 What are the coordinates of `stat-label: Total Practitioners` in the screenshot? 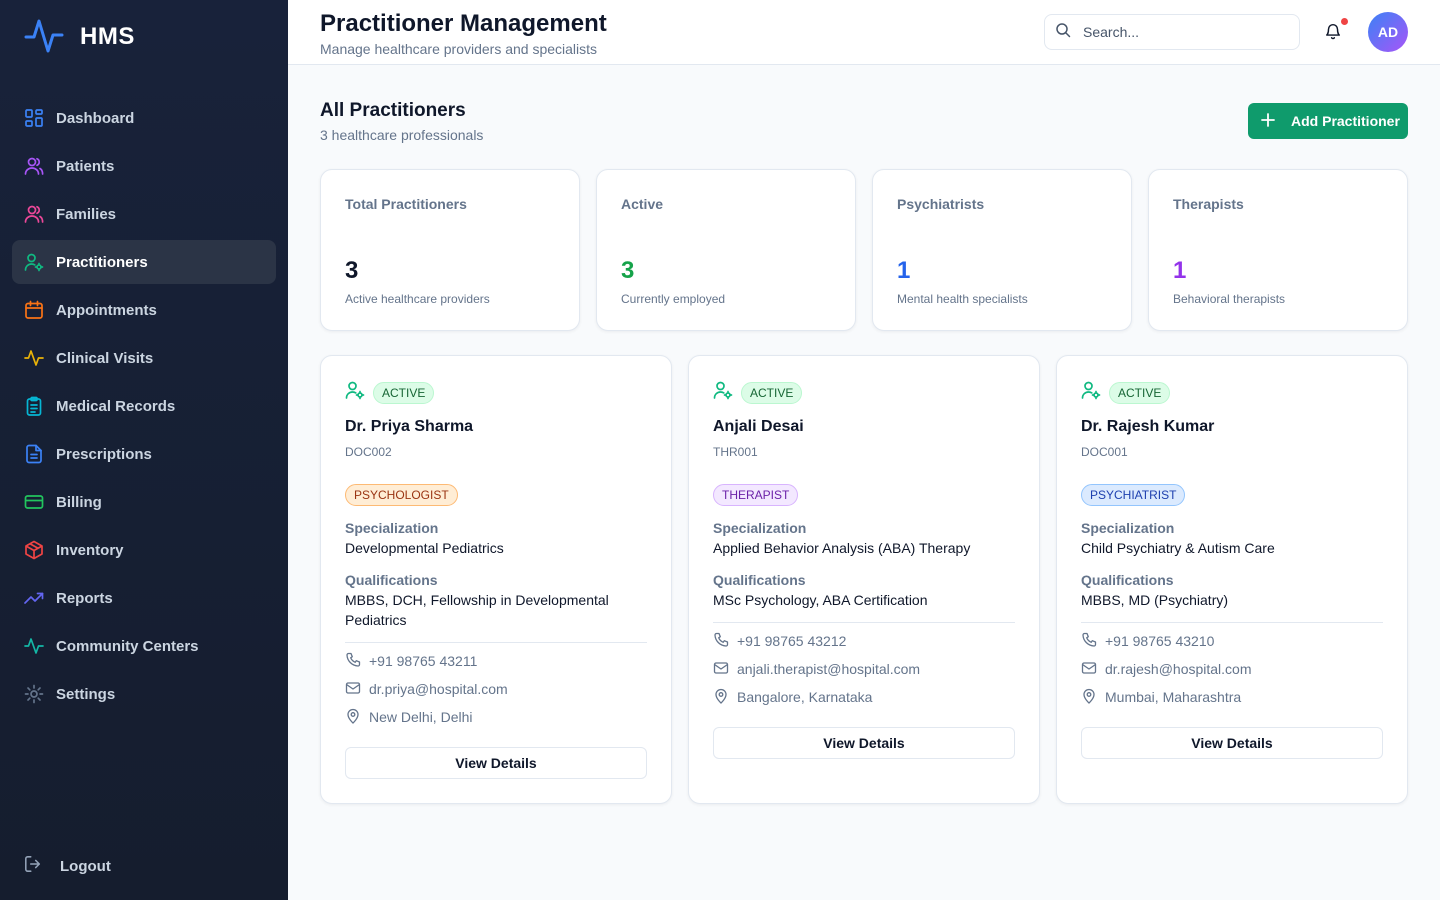 It's located at (406, 204).